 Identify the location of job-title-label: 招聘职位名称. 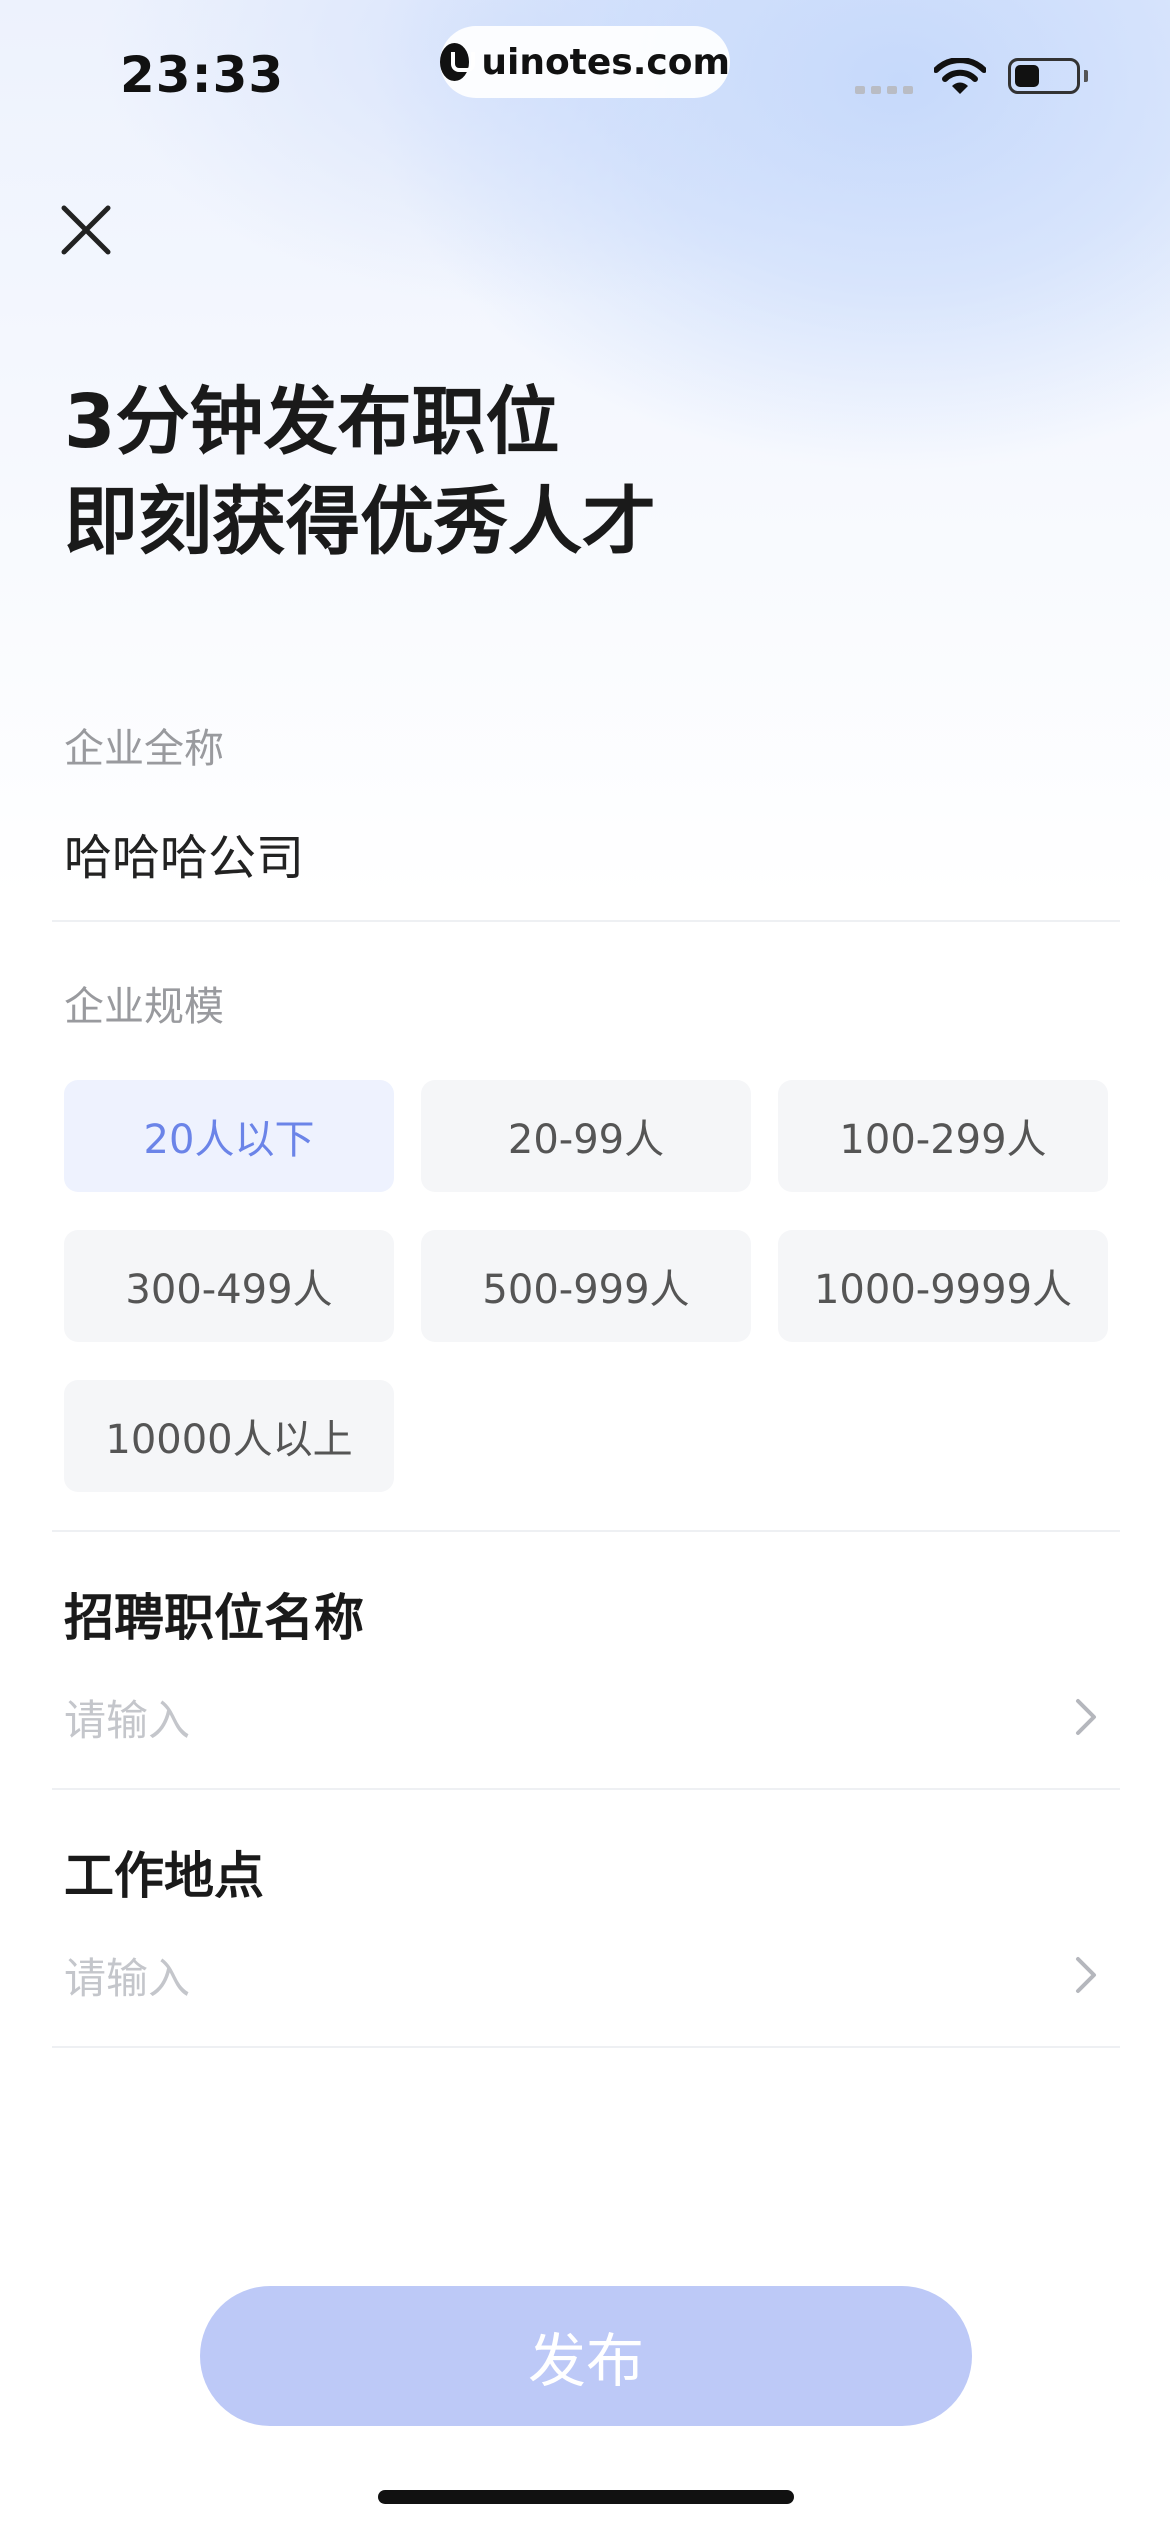
(214, 1618).